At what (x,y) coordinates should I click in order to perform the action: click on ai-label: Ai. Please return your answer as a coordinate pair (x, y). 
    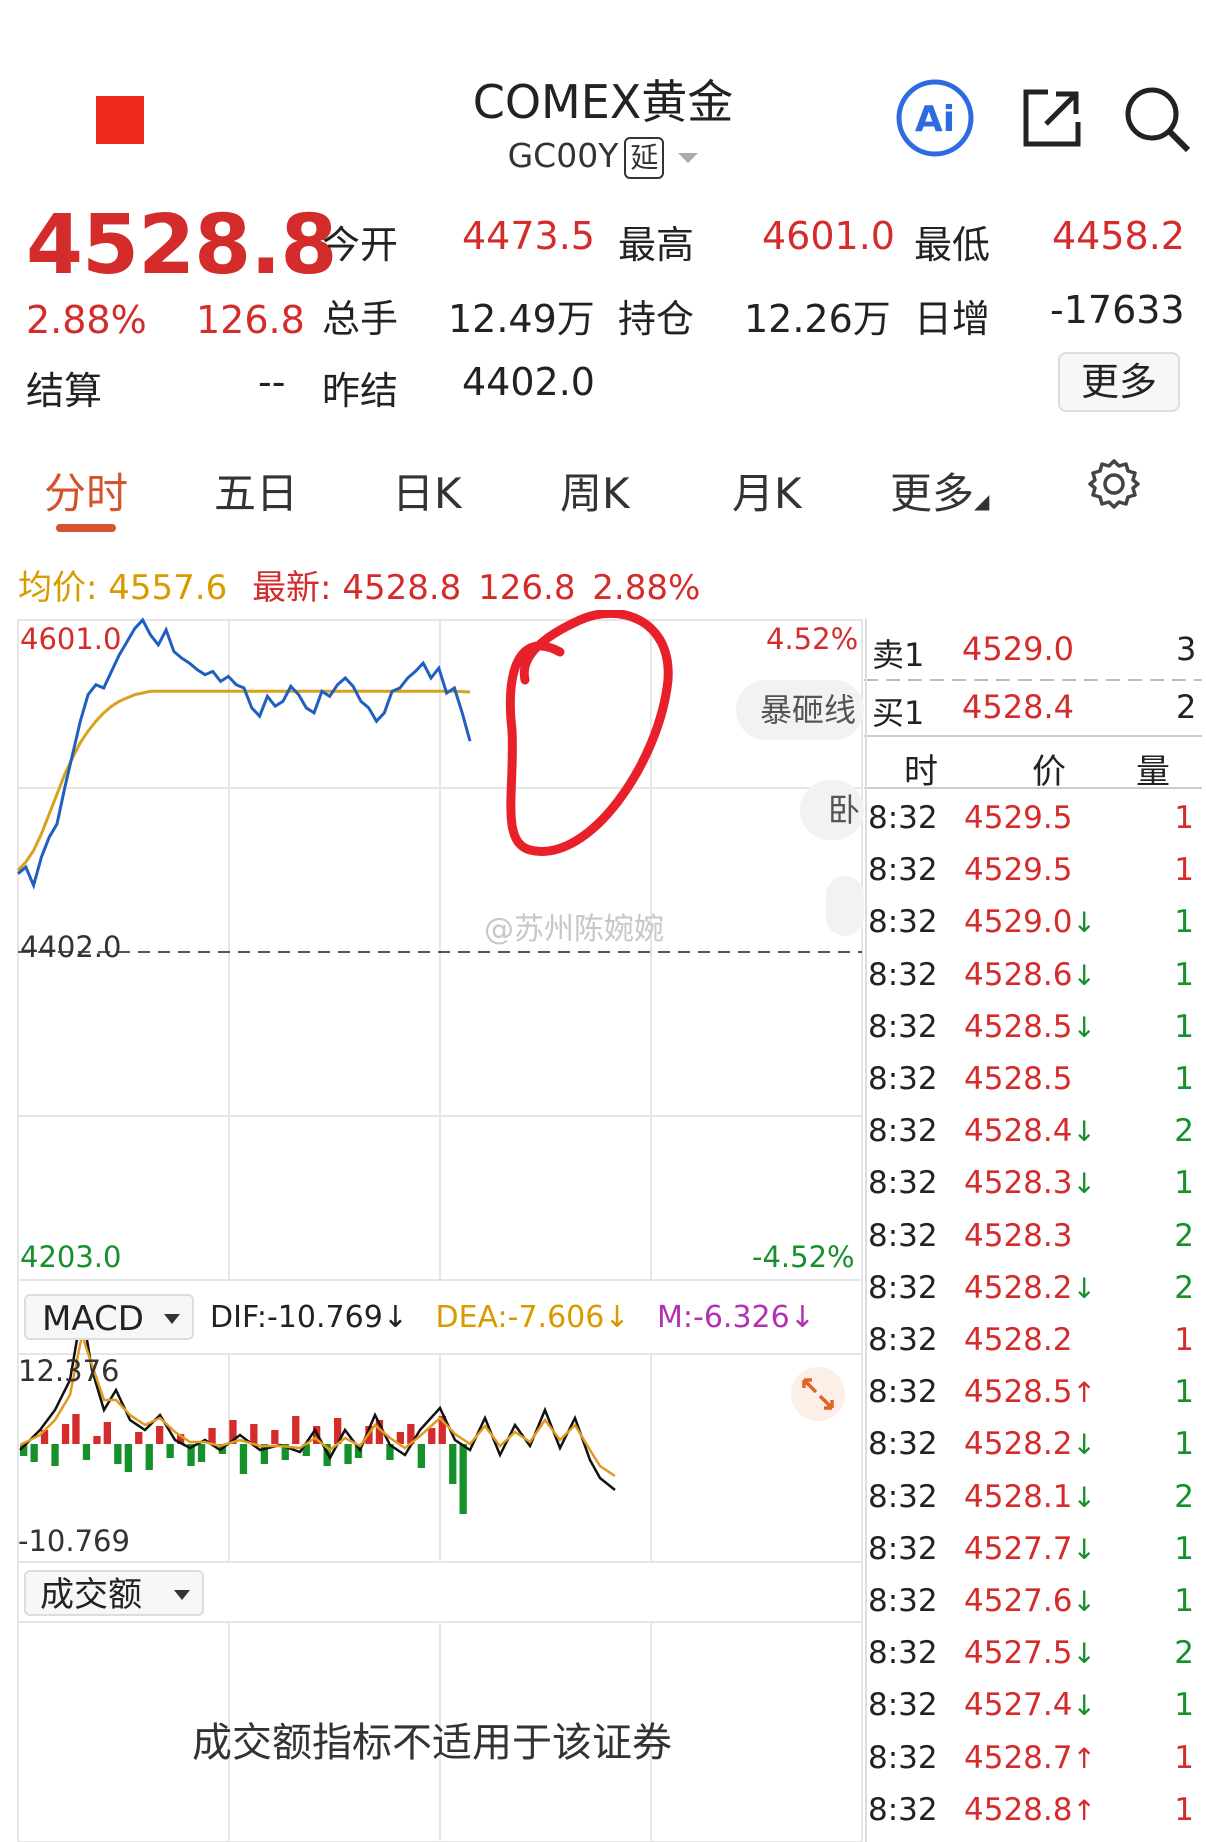
    Looking at the image, I should click on (935, 119).